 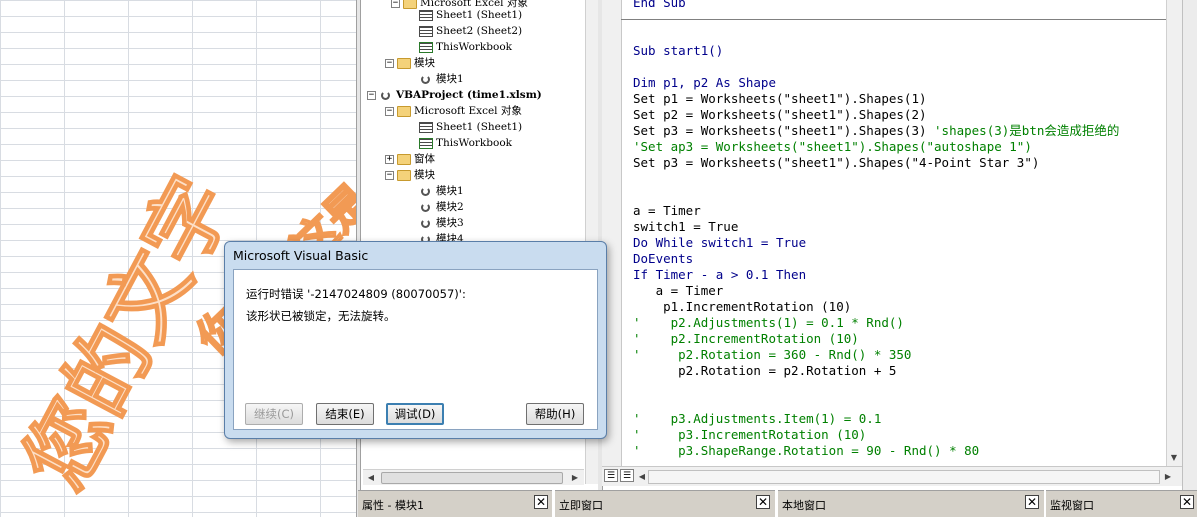 What do you see at coordinates (581, 505) in the screenshot?
I see `pane-title: 立即窗口` at bounding box center [581, 505].